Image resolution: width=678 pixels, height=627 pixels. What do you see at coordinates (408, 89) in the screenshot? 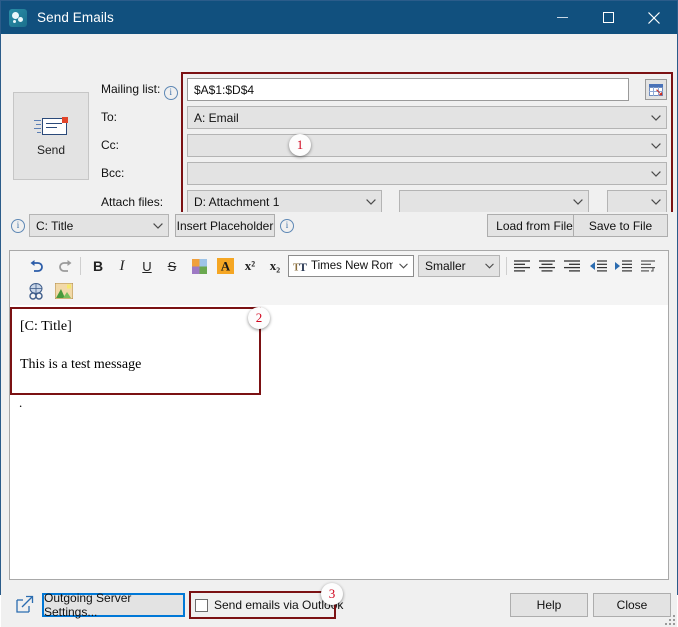
I see `mailing-list-input: $A$1:$D$4` at bounding box center [408, 89].